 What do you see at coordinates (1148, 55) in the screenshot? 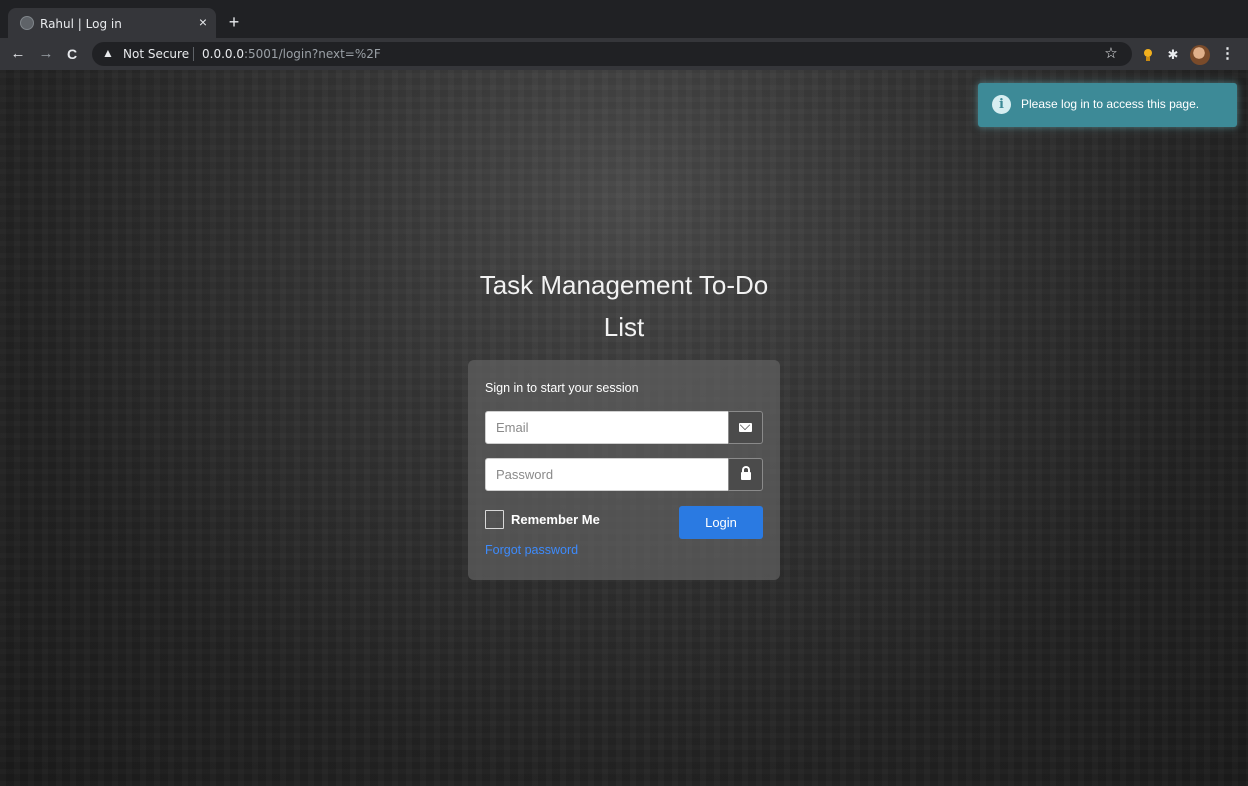
I see `extension-icon` at bounding box center [1148, 55].